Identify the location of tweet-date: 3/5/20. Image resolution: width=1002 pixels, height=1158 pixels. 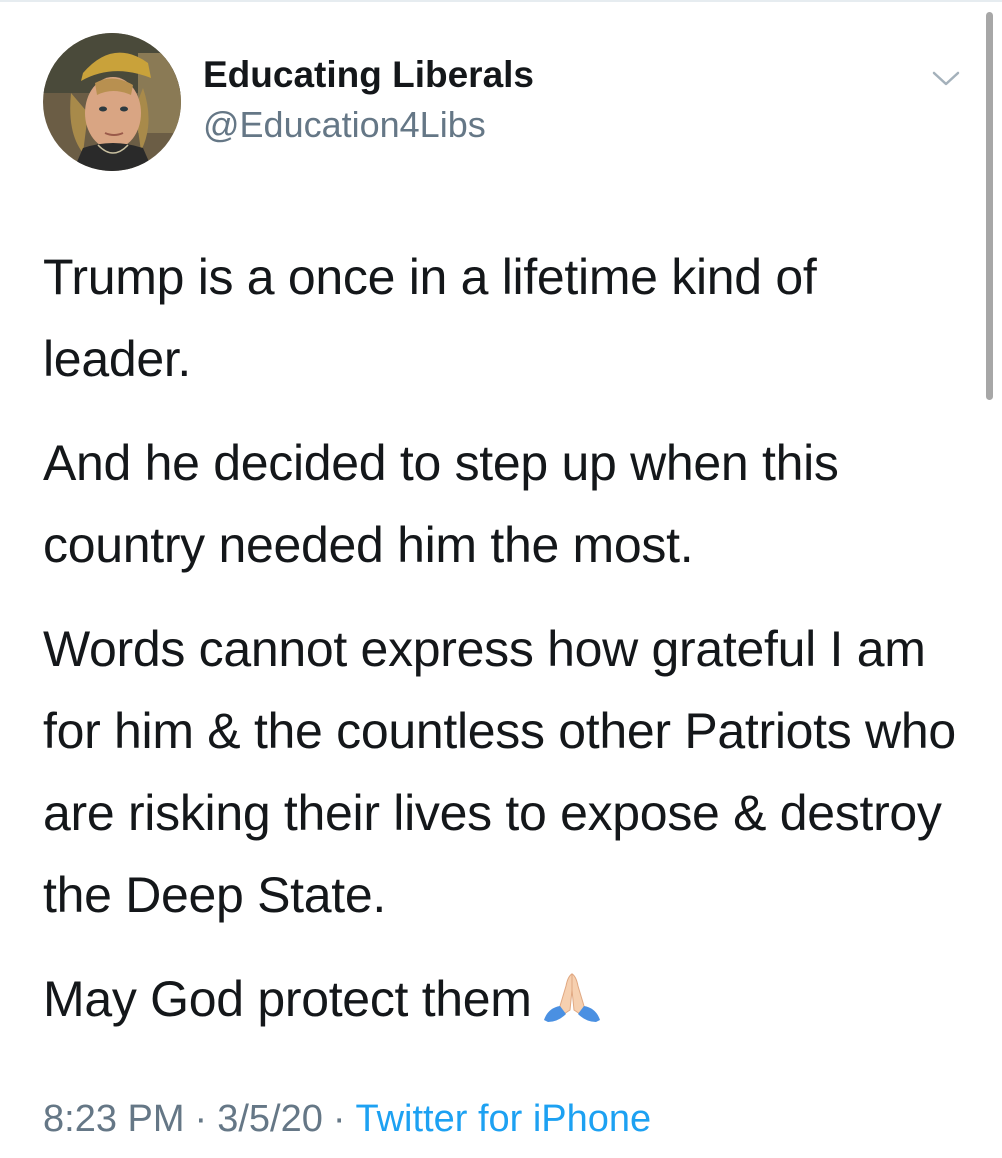
(270, 1119).